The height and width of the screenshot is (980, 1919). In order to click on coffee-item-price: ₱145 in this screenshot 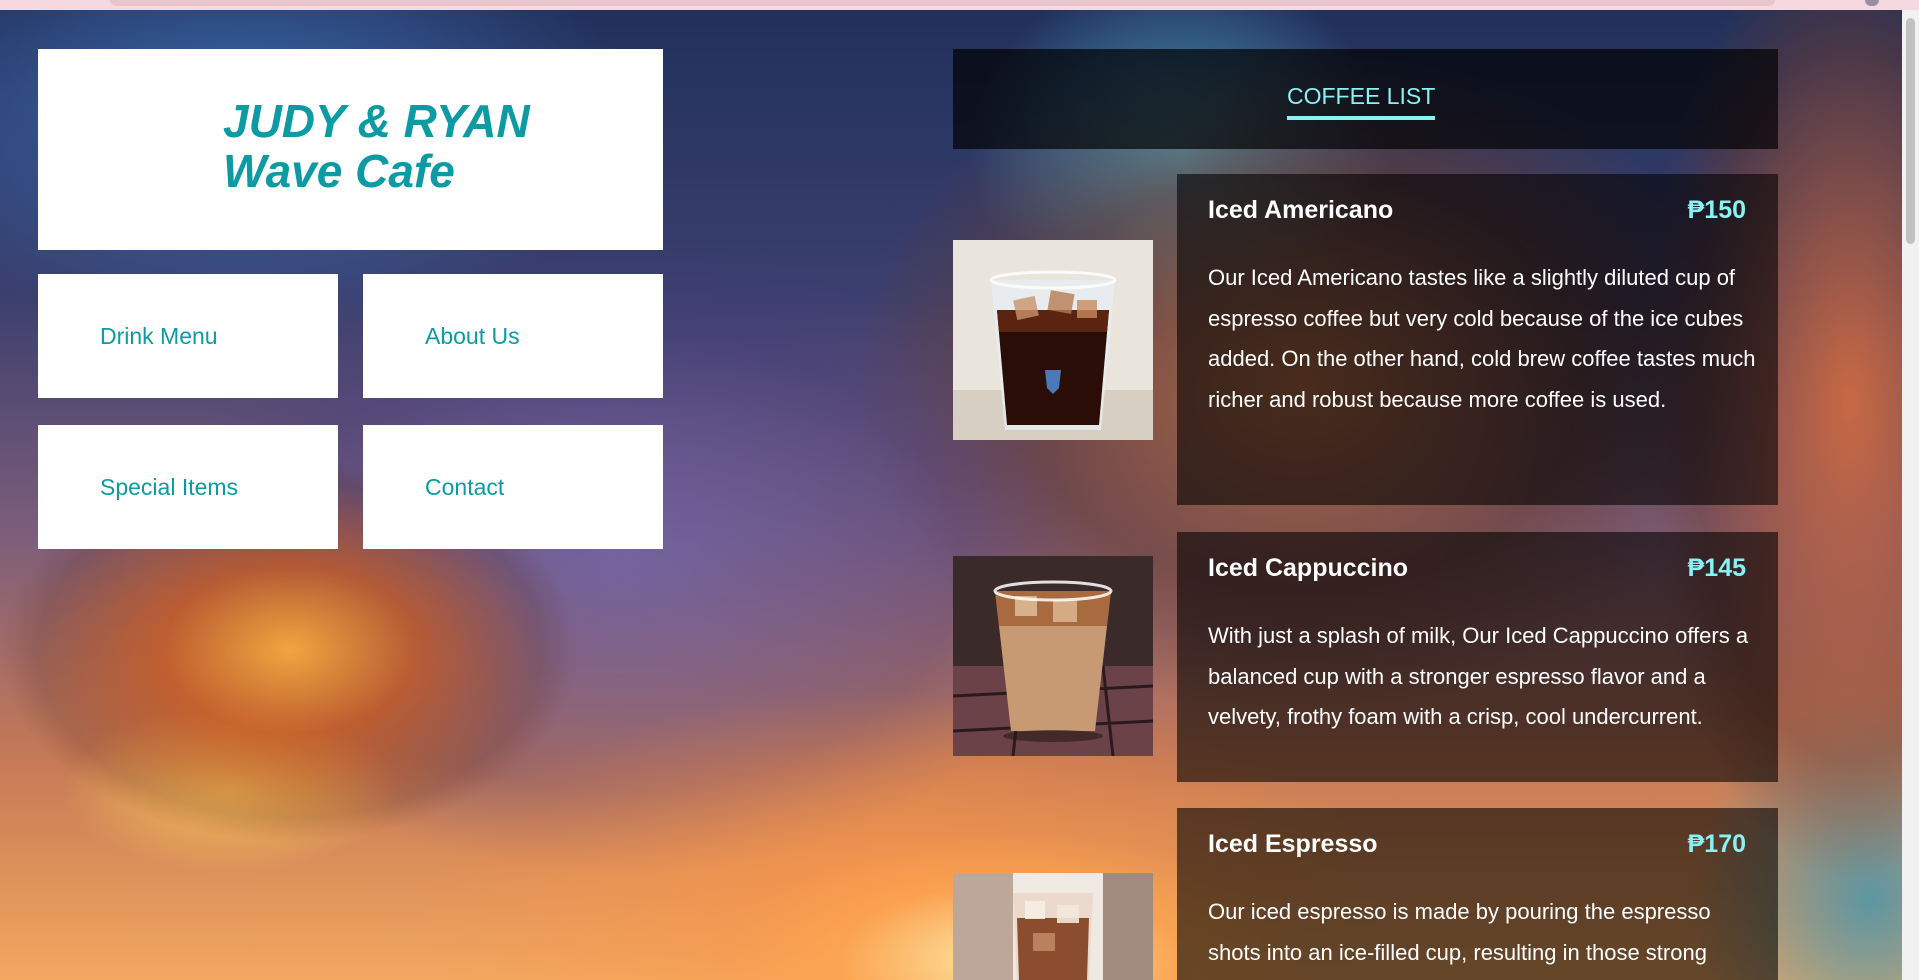, I will do `click(1716, 568)`.